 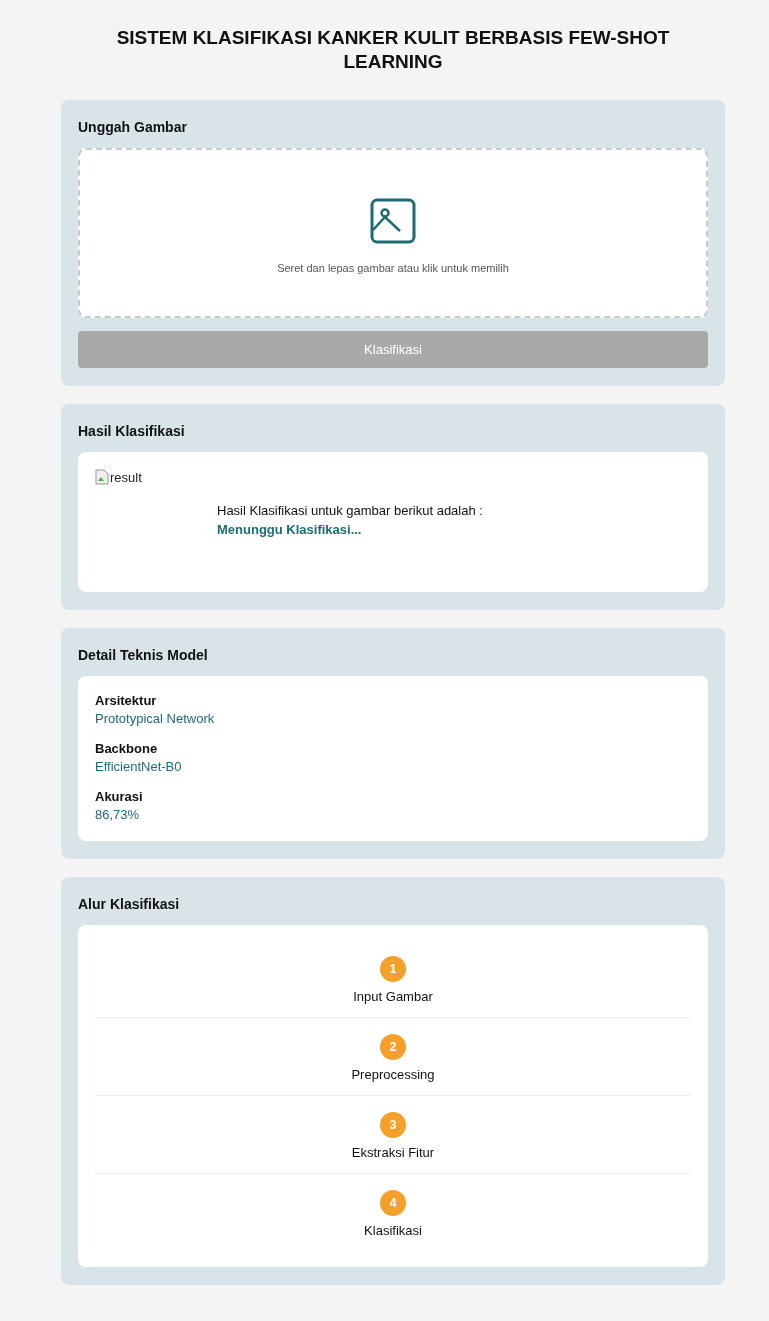 I want to click on detail-value: EfficientNet-B0, so click(x=138, y=766).